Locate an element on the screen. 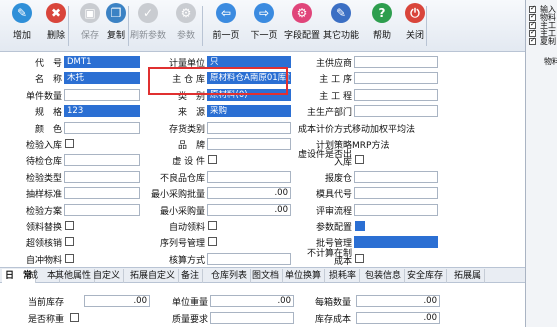  right-field-label: 批号管理 is located at coordinates (333, 244).